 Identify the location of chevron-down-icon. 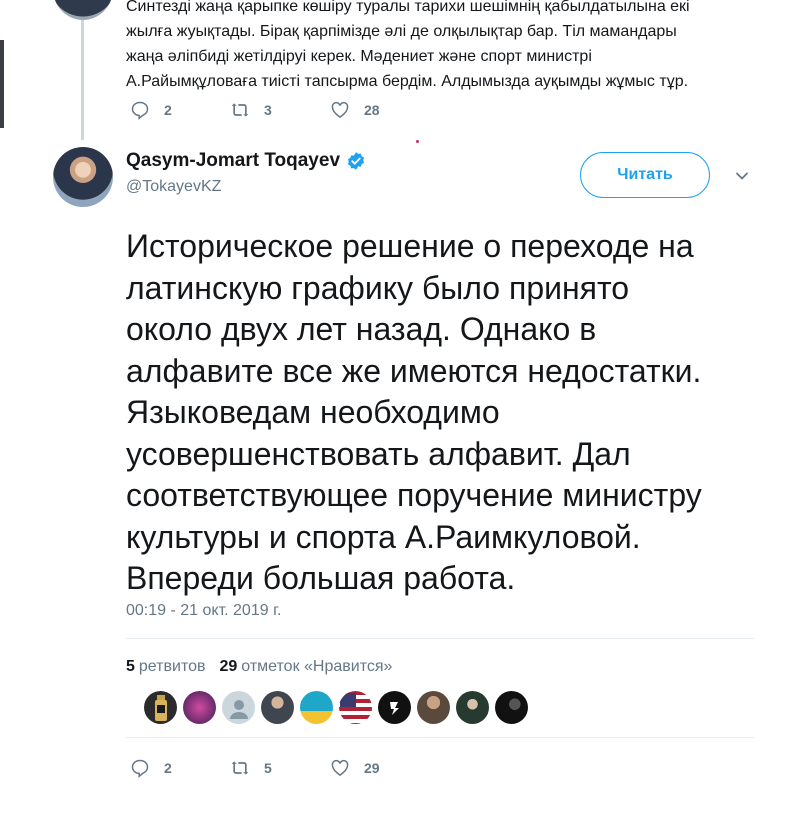
(742, 176).